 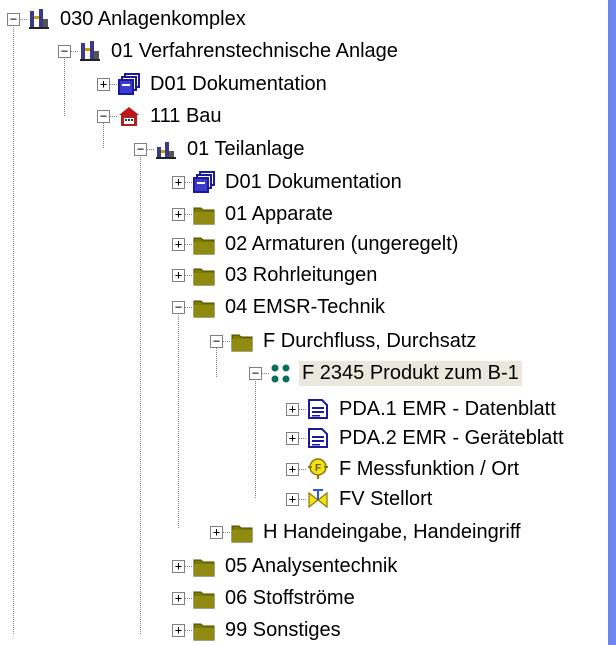 I want to click on tree-node: F Durchfluss, Durchsatz, so click(x=354, y=341).